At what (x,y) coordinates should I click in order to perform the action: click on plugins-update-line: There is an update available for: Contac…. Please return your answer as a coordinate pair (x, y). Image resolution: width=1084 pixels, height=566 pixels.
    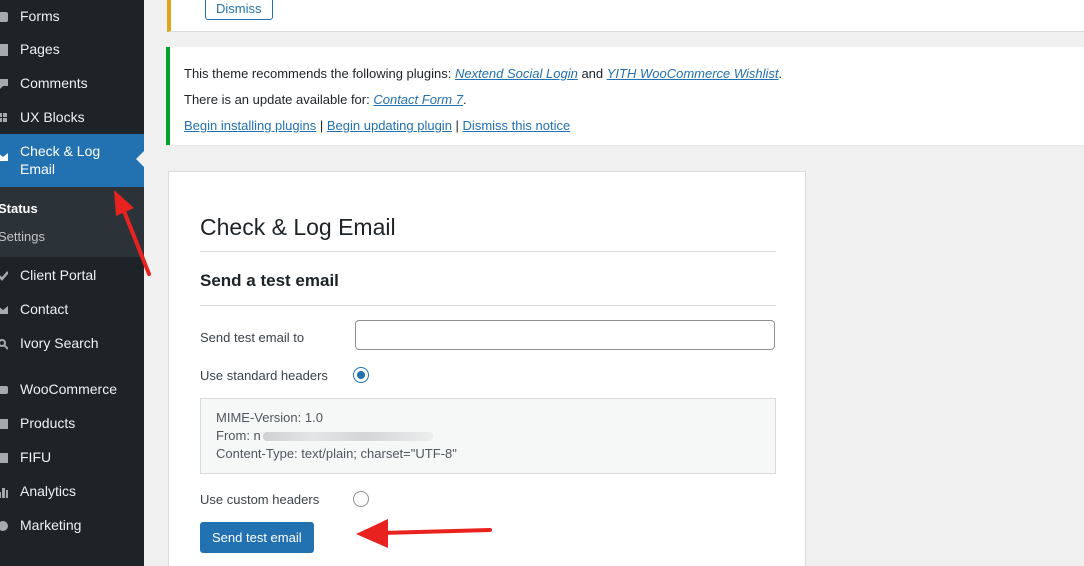
    Looking at the image, I should click on (325, 99).